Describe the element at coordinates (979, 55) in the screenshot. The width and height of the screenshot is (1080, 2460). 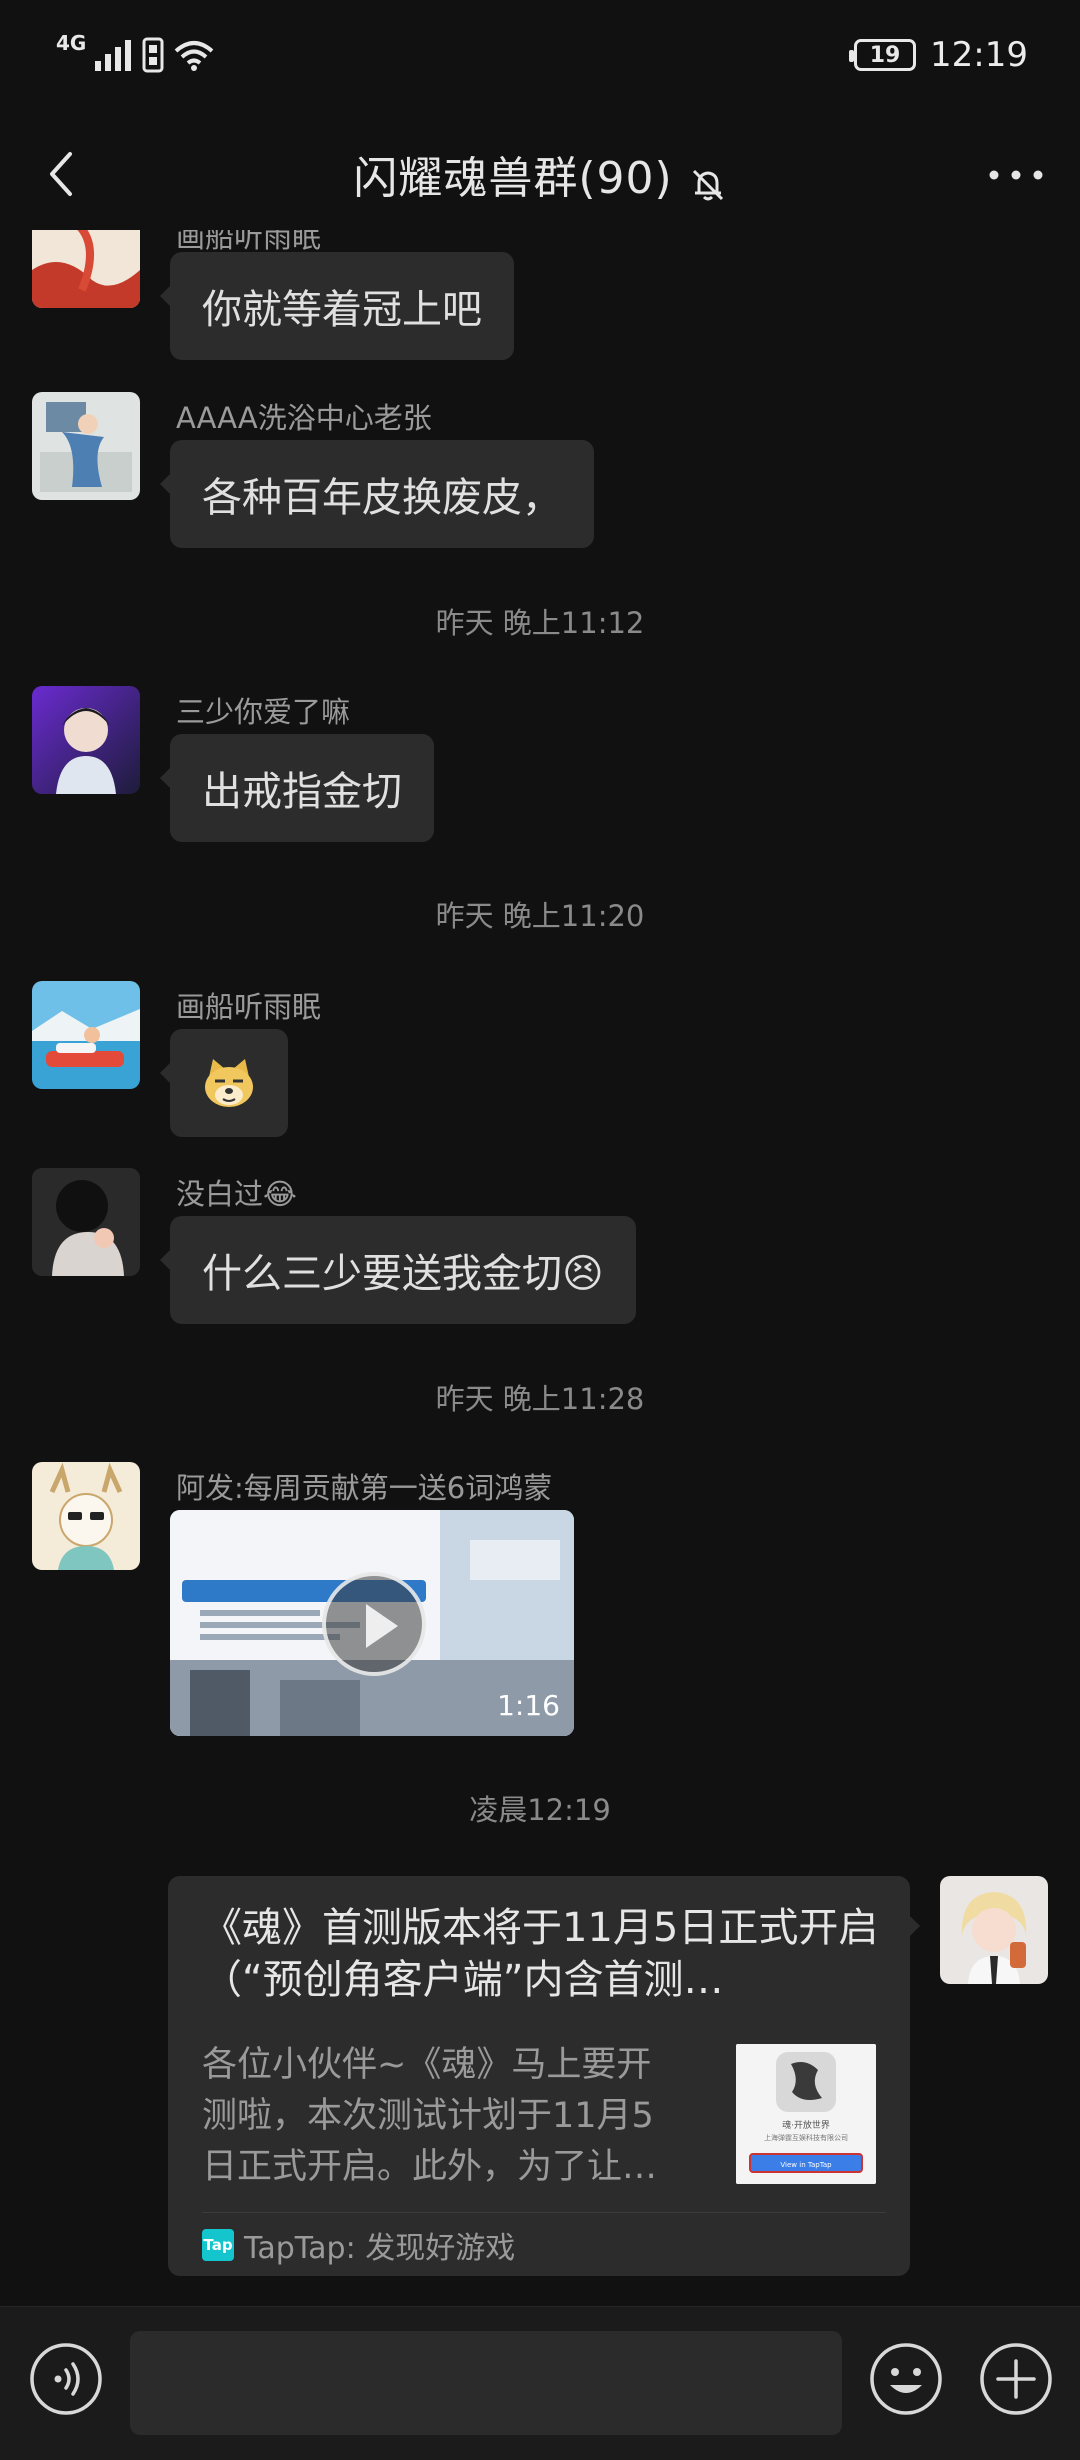
I see `clock: 12:19` at that location.